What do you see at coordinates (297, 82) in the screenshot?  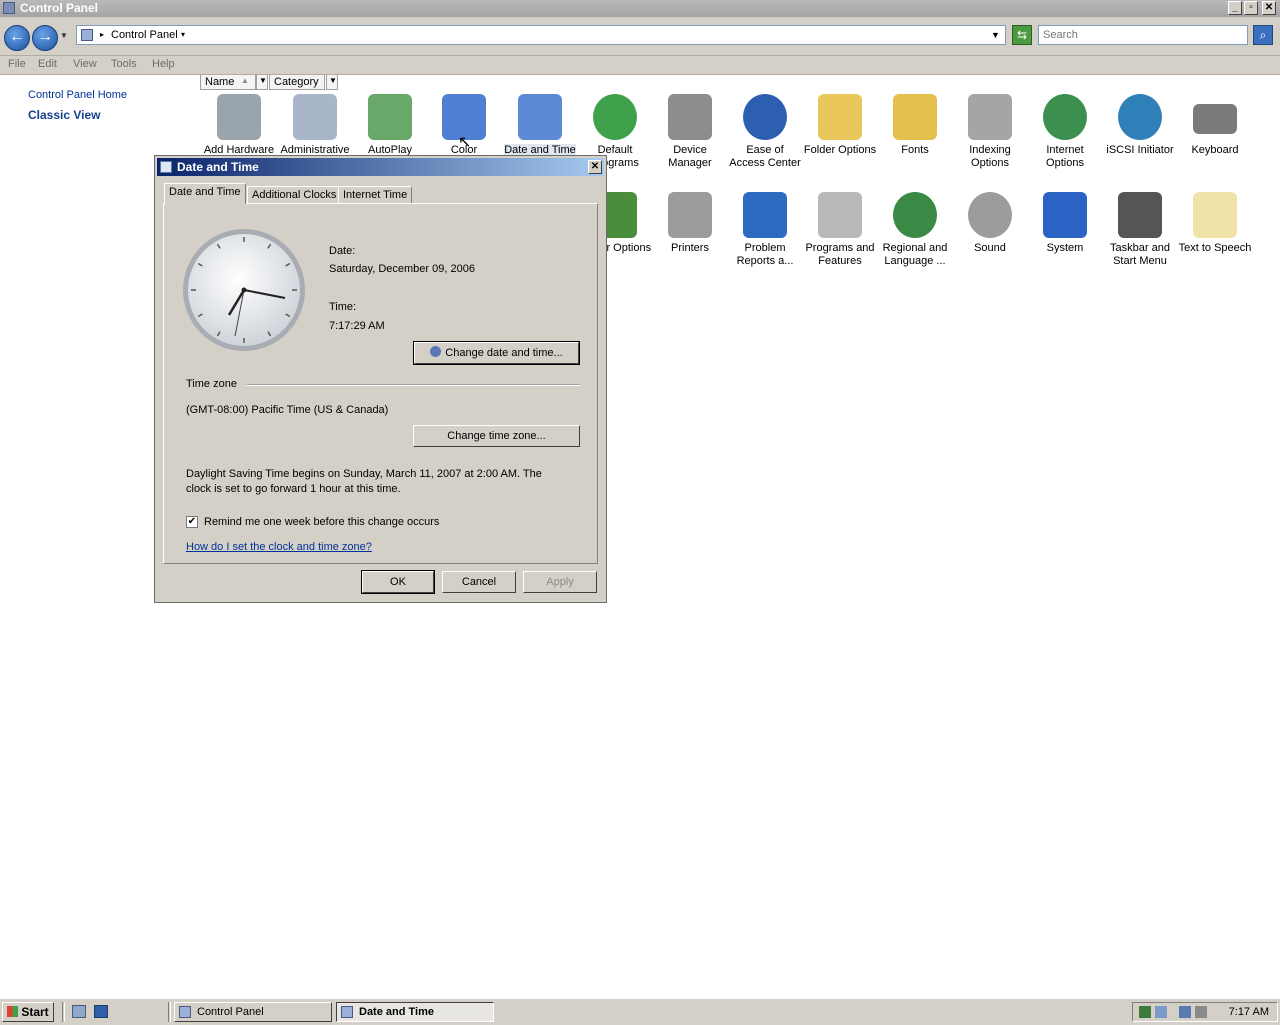 I see `column-header-category: Category` at bounding box center [297, 82].